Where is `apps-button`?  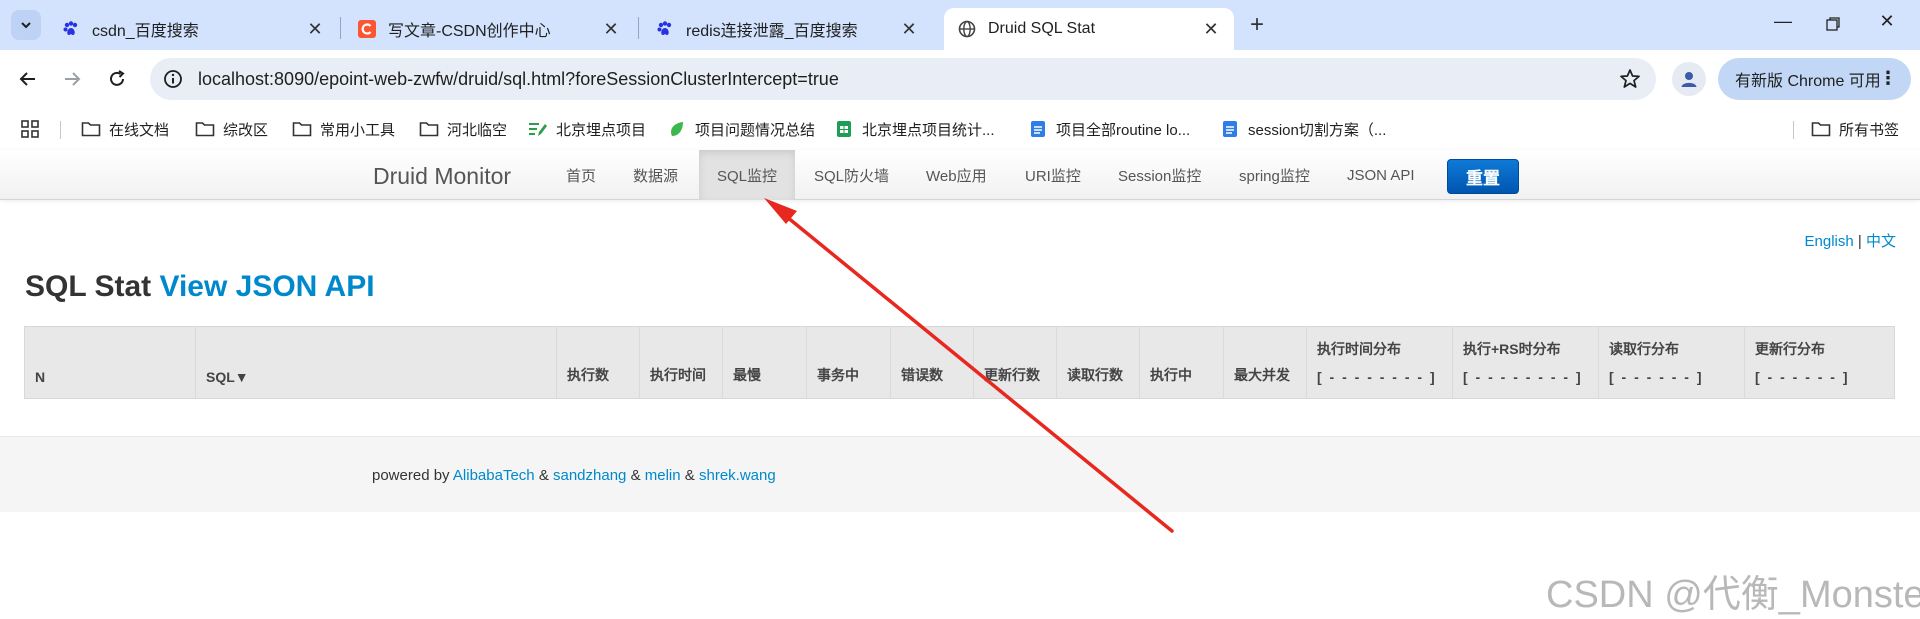
apps-button is located at coordinates (30, 129).